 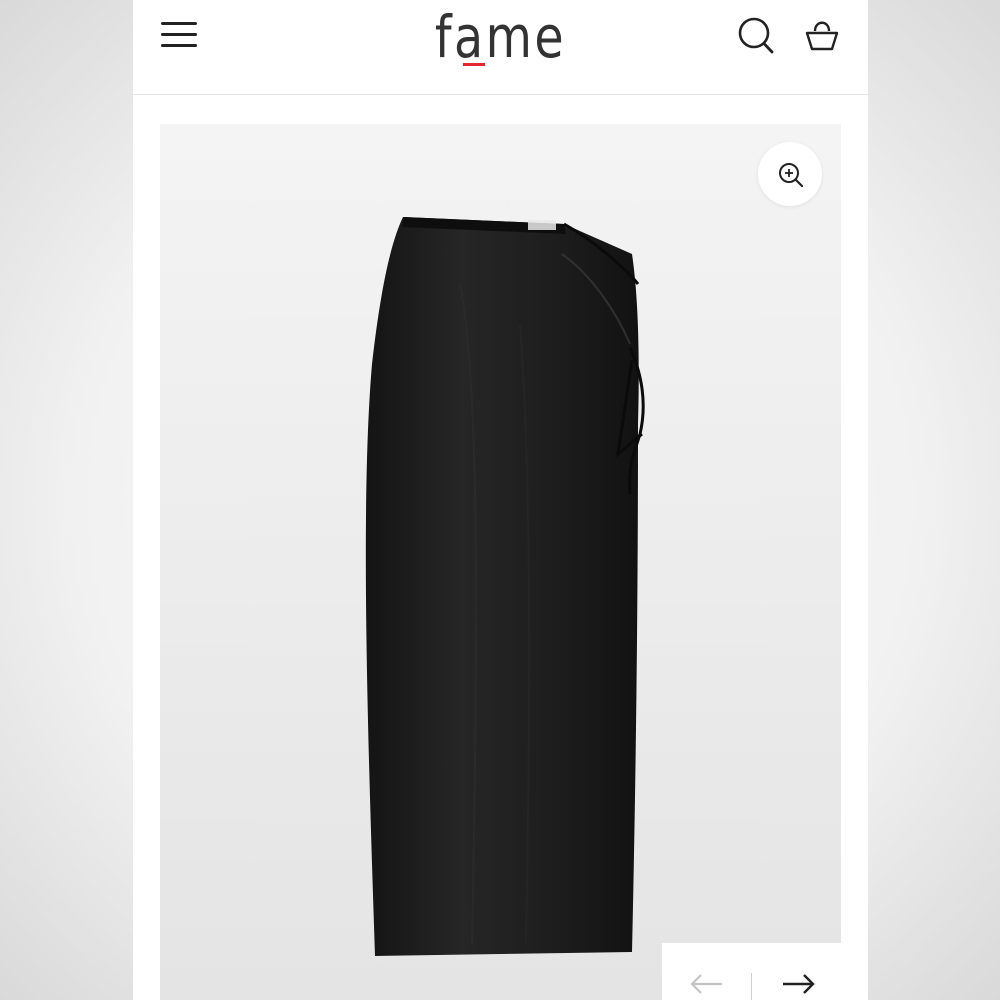 I want to click on previous-image-button, so click(x=708, y=984).